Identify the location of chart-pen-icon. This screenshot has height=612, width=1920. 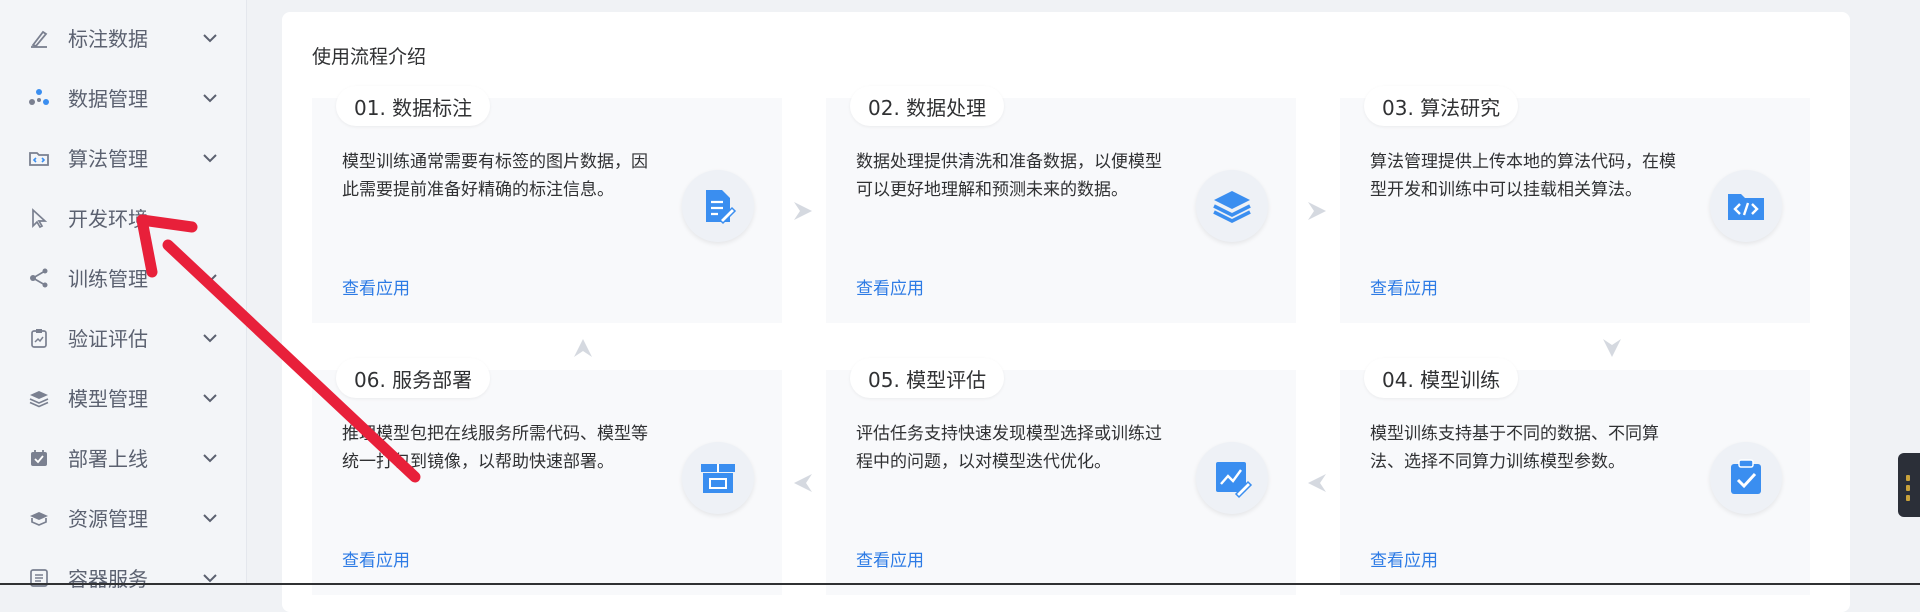
(1232, 478).